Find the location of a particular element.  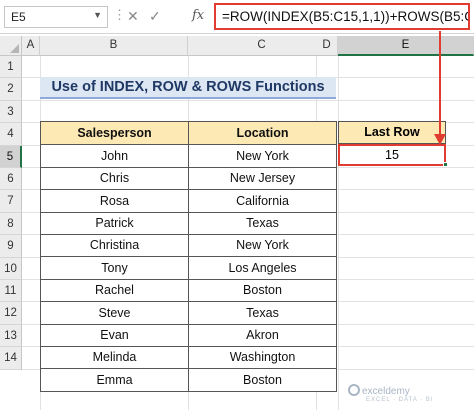

row-header-11: 11 is located at coordinates (11, 291).